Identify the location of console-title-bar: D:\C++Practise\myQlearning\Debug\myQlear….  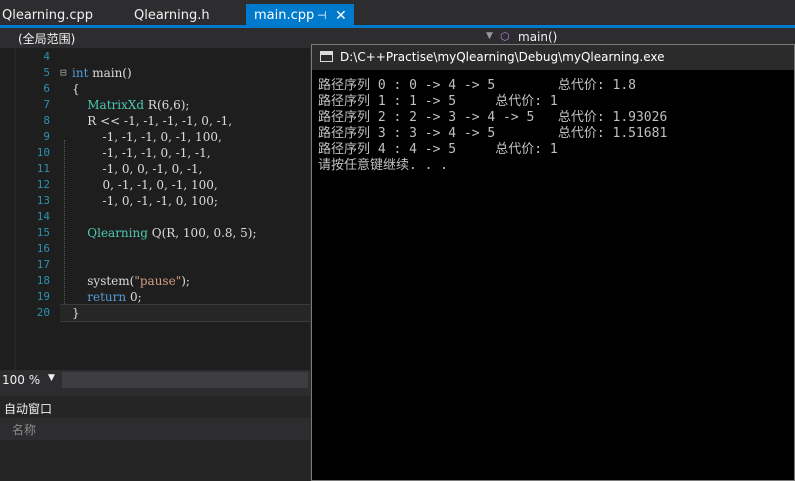
(553, 57).